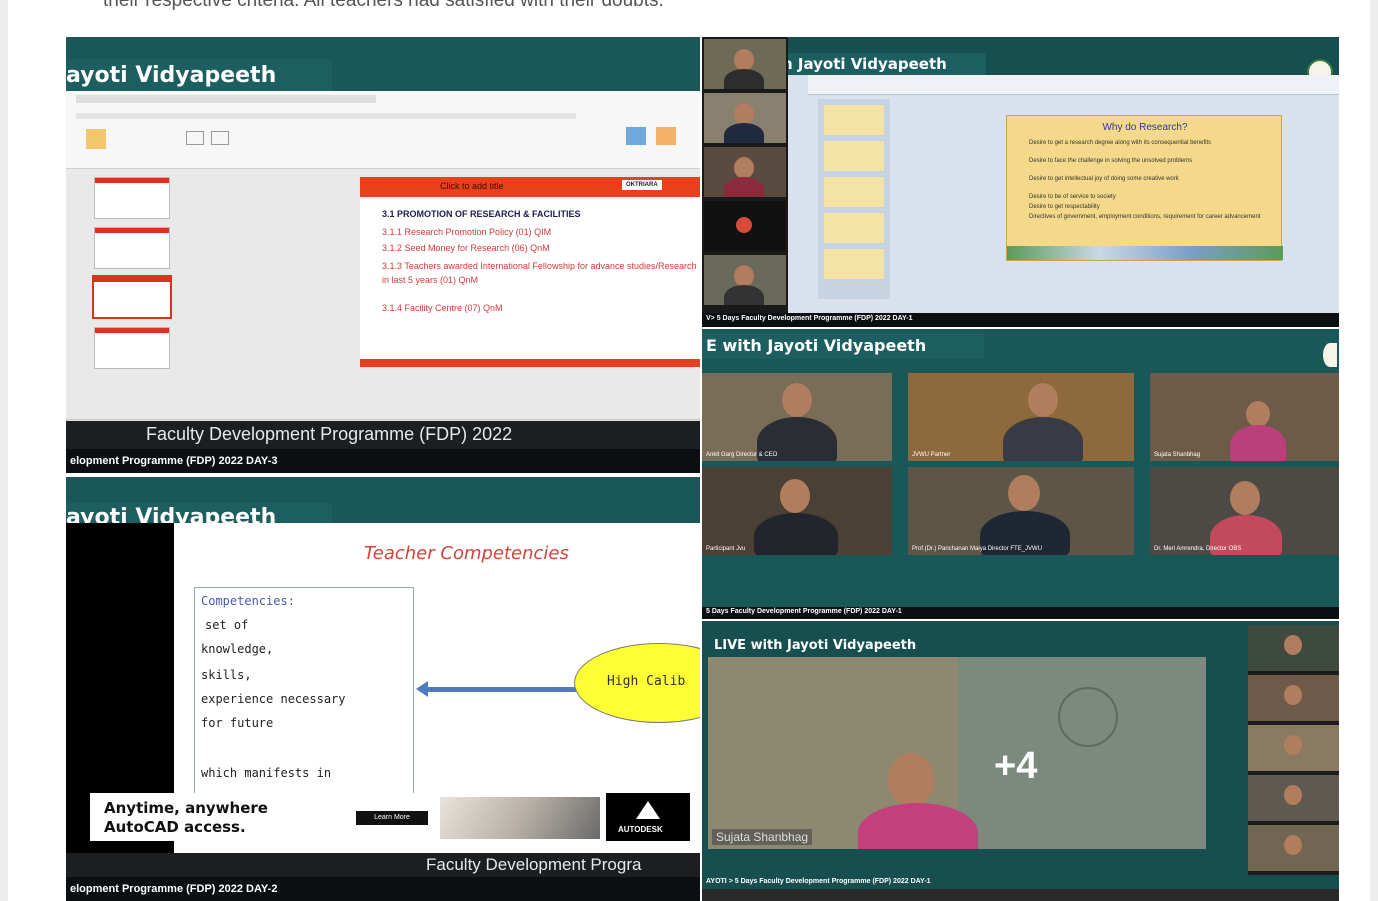  I want to click on autodesk-logo: AUTODESK, so click(648, 817).